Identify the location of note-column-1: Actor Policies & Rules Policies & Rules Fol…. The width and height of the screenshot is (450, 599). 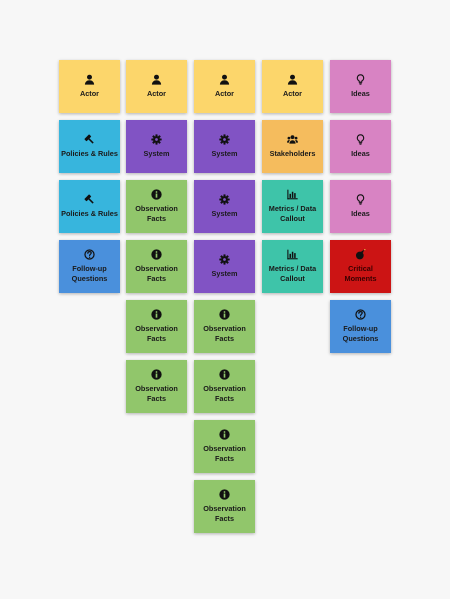
(89, 180).